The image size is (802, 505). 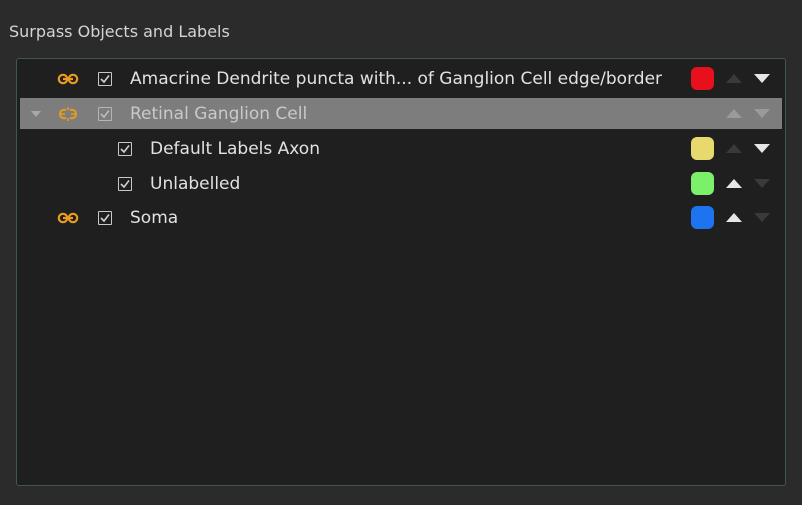 I want to click on tree-row-soma: Soma, so click(x=401, y=217).